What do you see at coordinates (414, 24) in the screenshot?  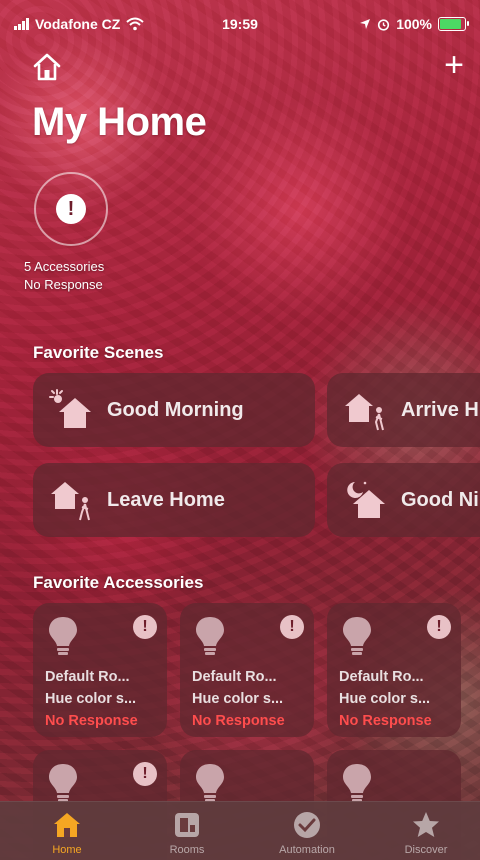 I see `battery-percent: 100%` at bounding box center [414, 24].